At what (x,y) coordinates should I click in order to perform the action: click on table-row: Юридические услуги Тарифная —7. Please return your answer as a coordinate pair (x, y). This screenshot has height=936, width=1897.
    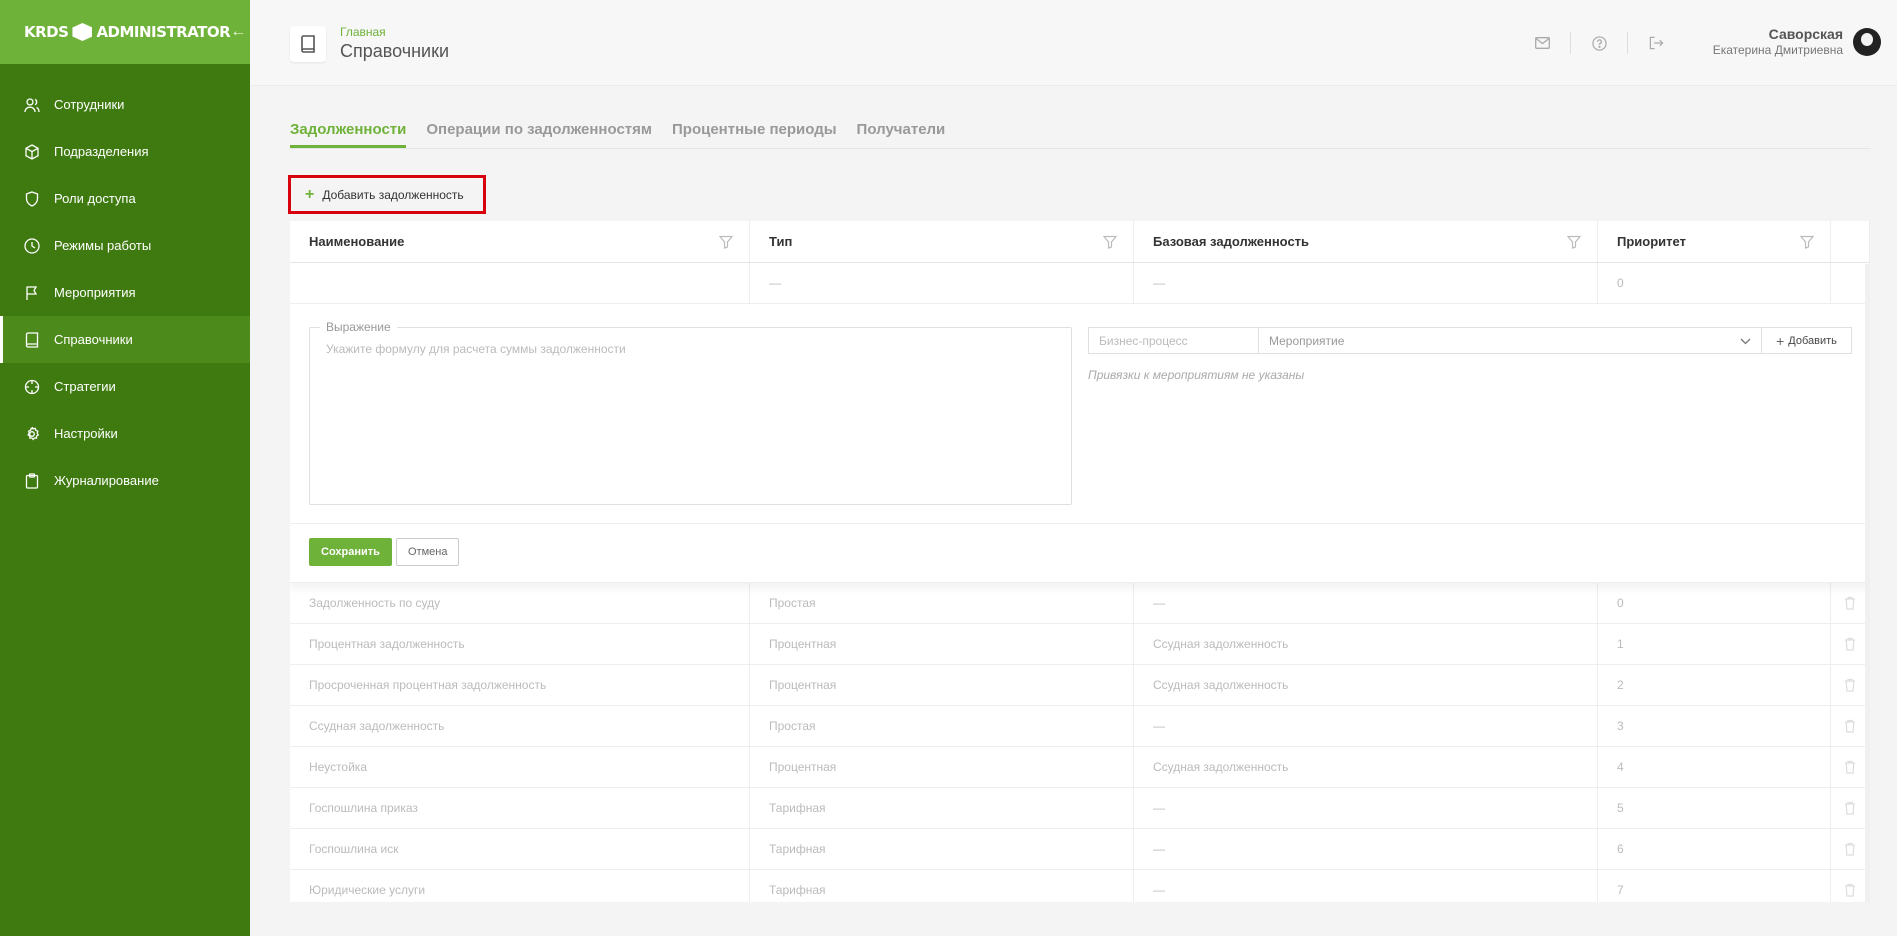
    Looking at the image, I should click on (1080, 886).